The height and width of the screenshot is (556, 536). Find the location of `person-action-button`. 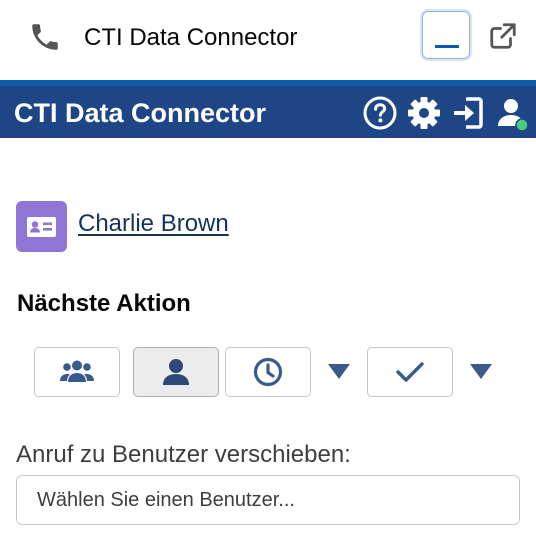

person-action-button is located at coordinates (176, 372).